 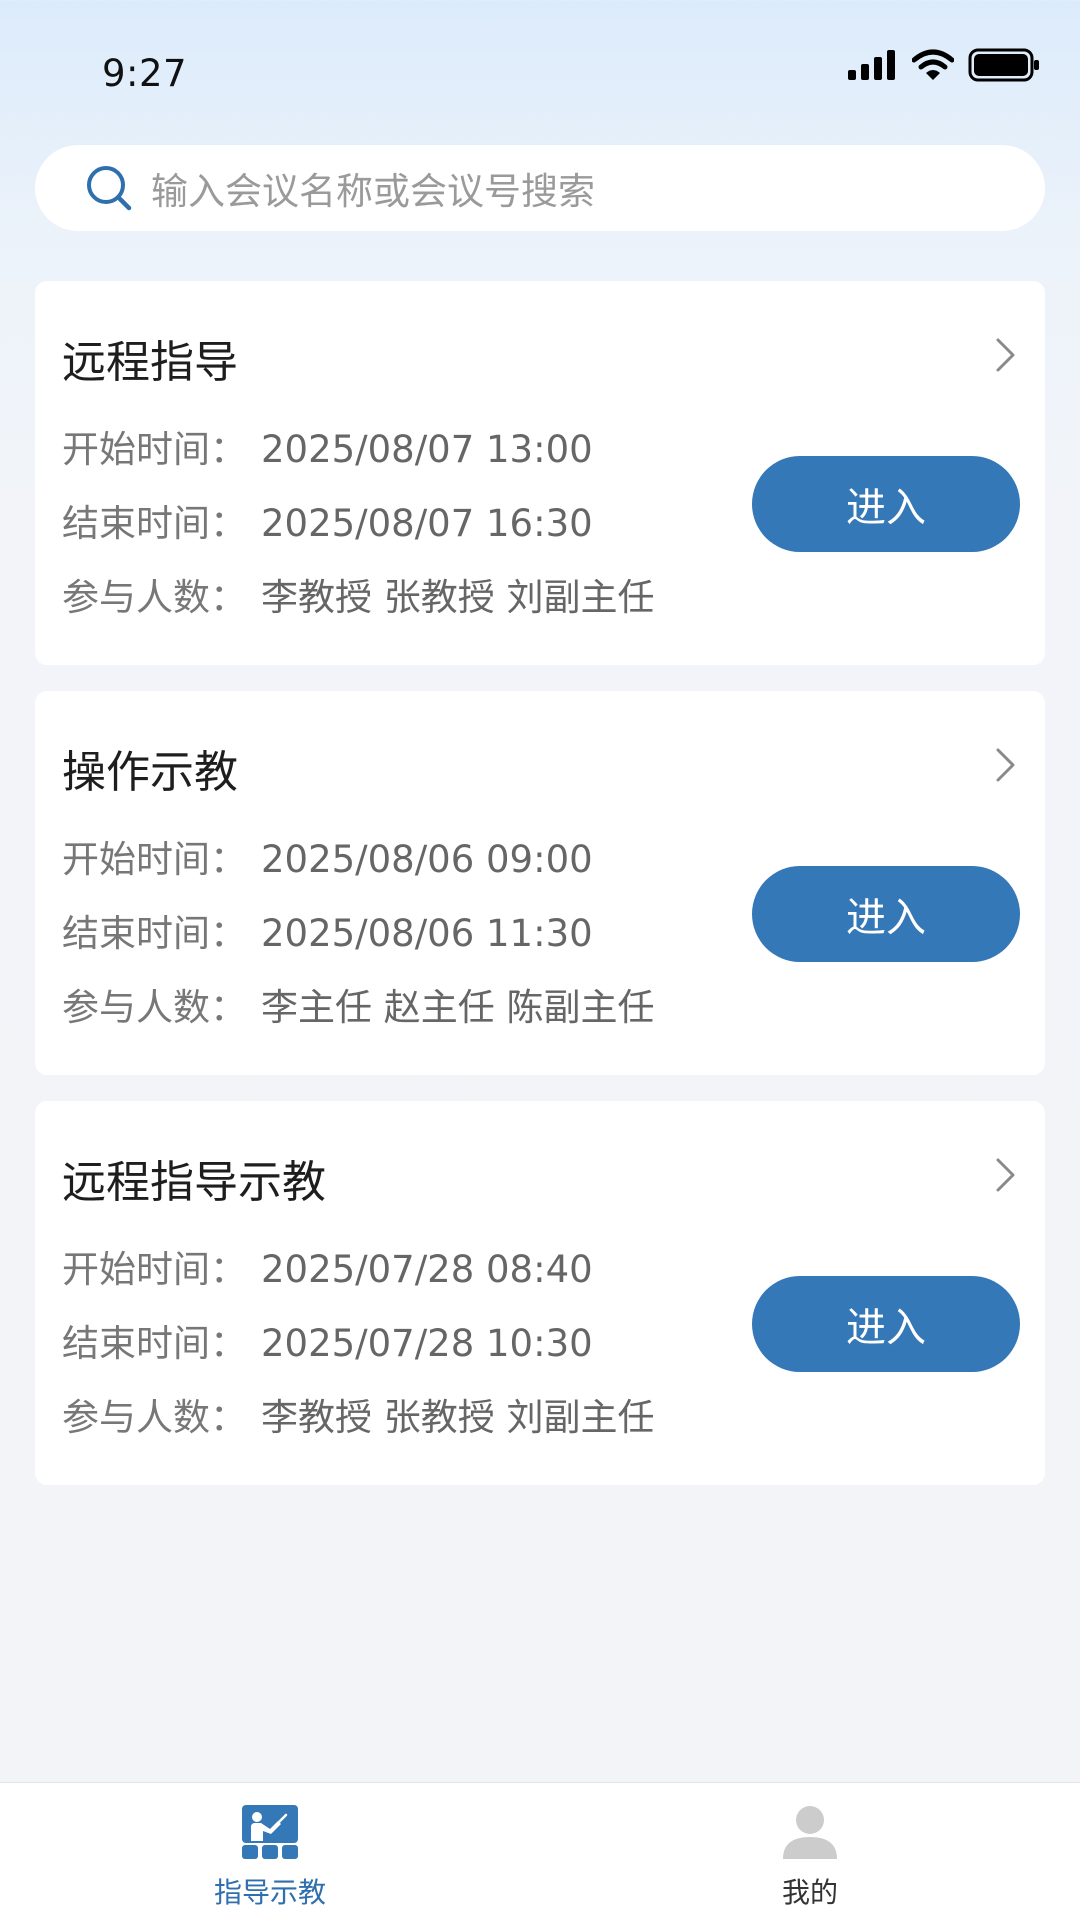 What do you see at coordinates (1003, 65) in the screenshot?
I see `battery-icon` at bounding box center [1003, 65].